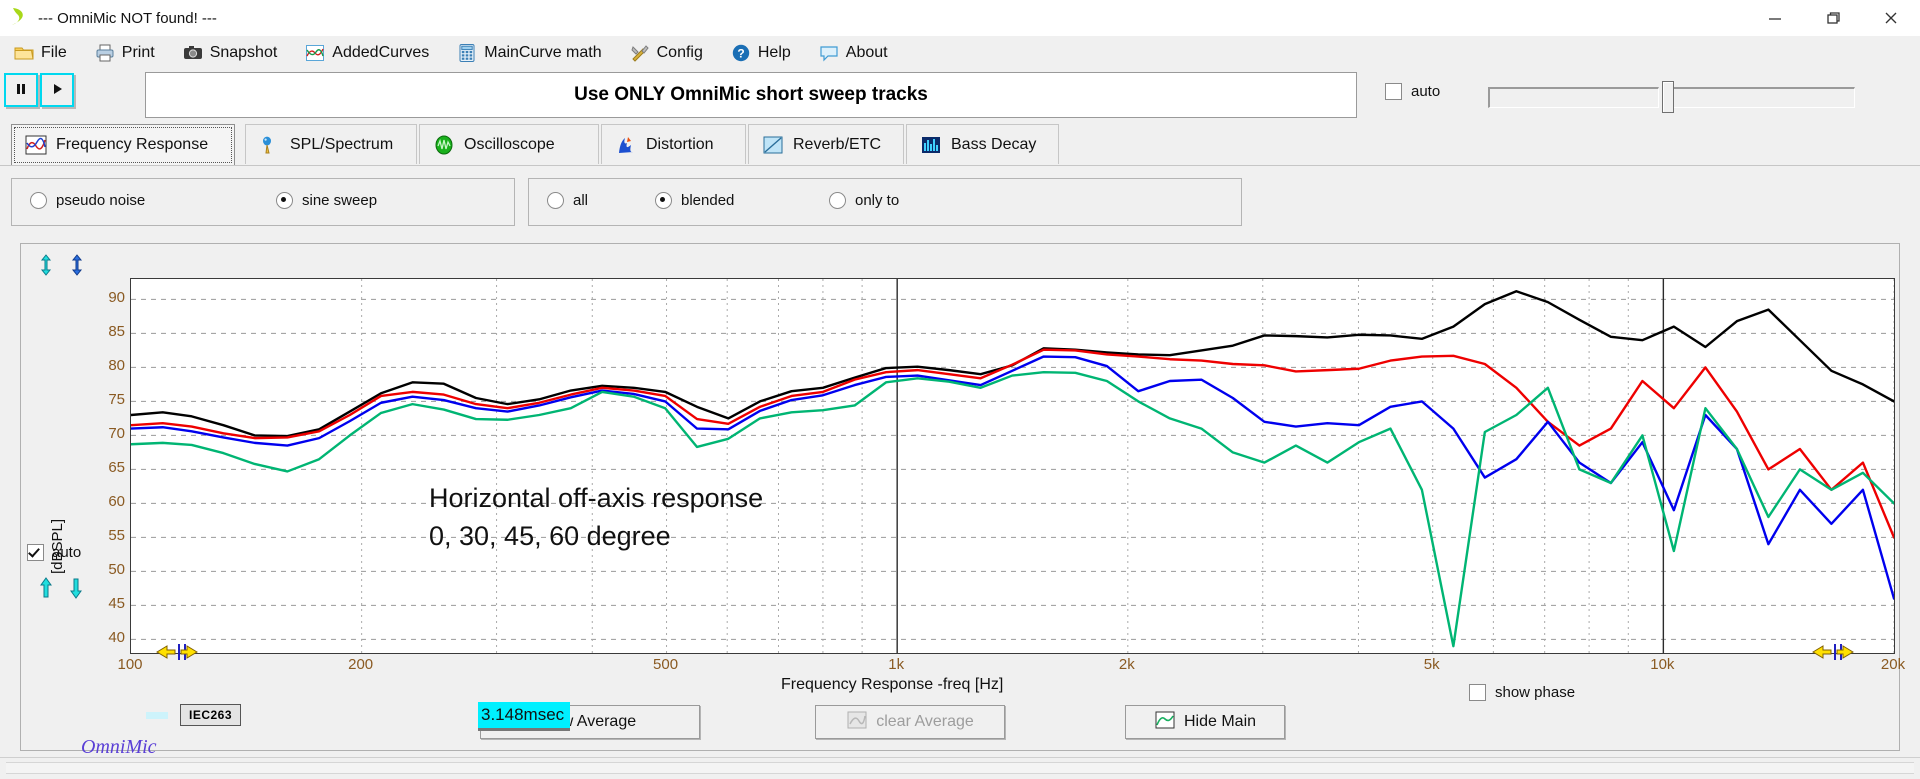 This screenshot has width=1920, height=779. I want to click on plot-annotation-line-1: Horizontal off-axis response, so click(596, 498).